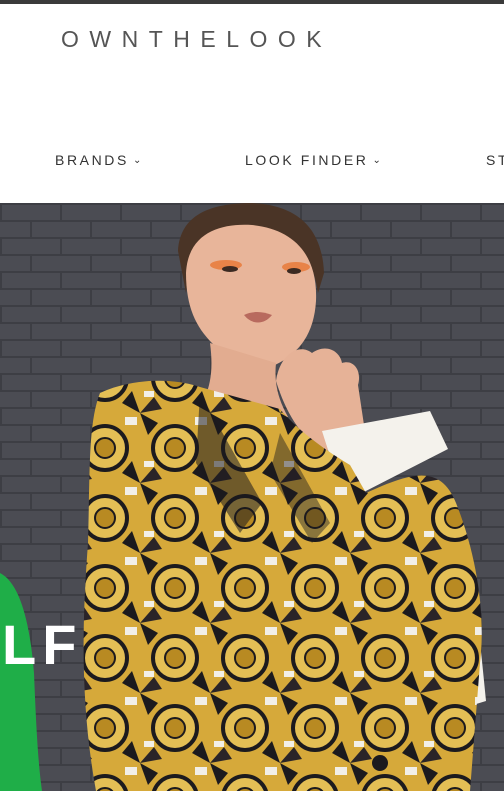  I want to click on main-nav: BRANDS⌄ LOOK FINDER⌄ ST, so click(252, 162).